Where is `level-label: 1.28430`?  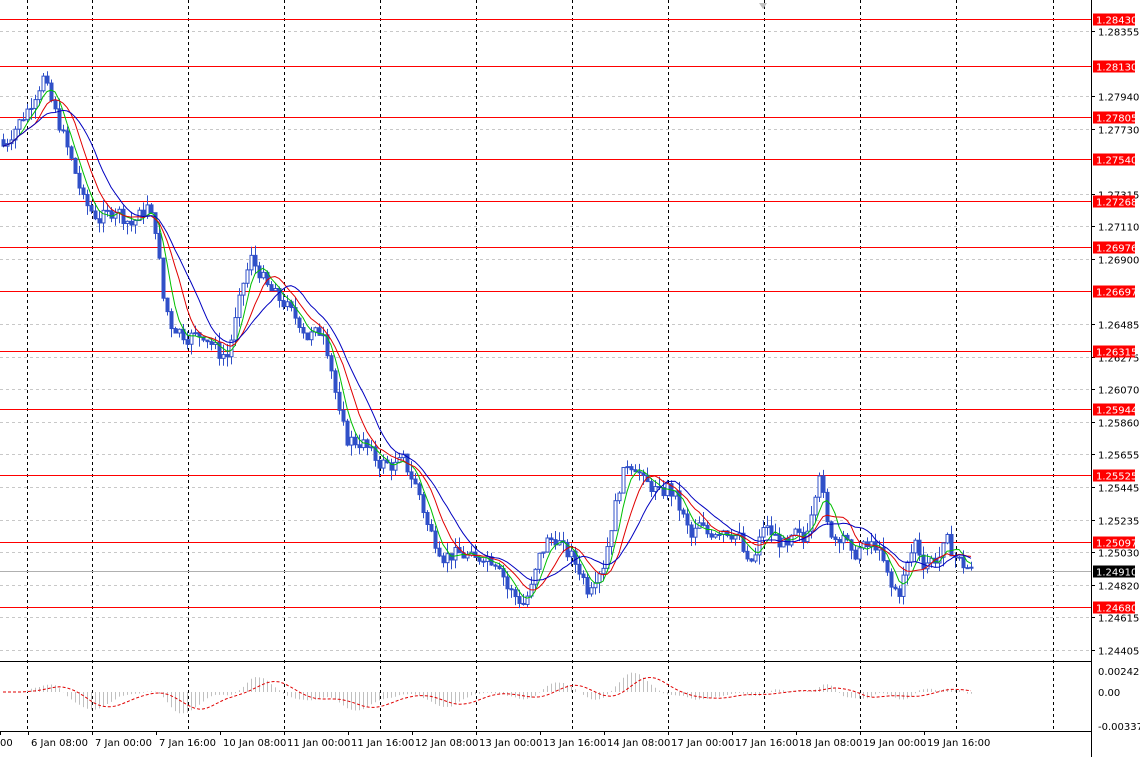
level-label: 1.28430 is located at coordinates (1116, 21).